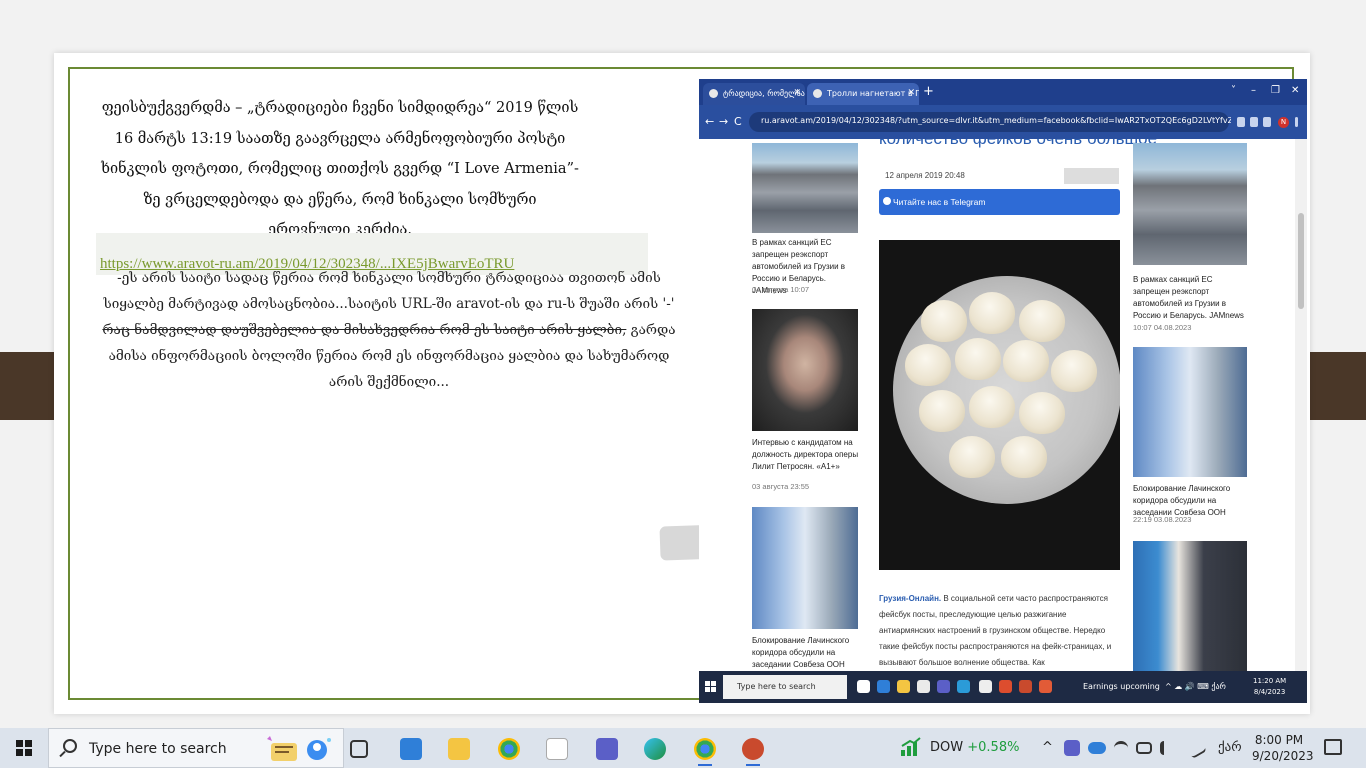  I want to click on menu-kebab-icon, so click(1296, 122).